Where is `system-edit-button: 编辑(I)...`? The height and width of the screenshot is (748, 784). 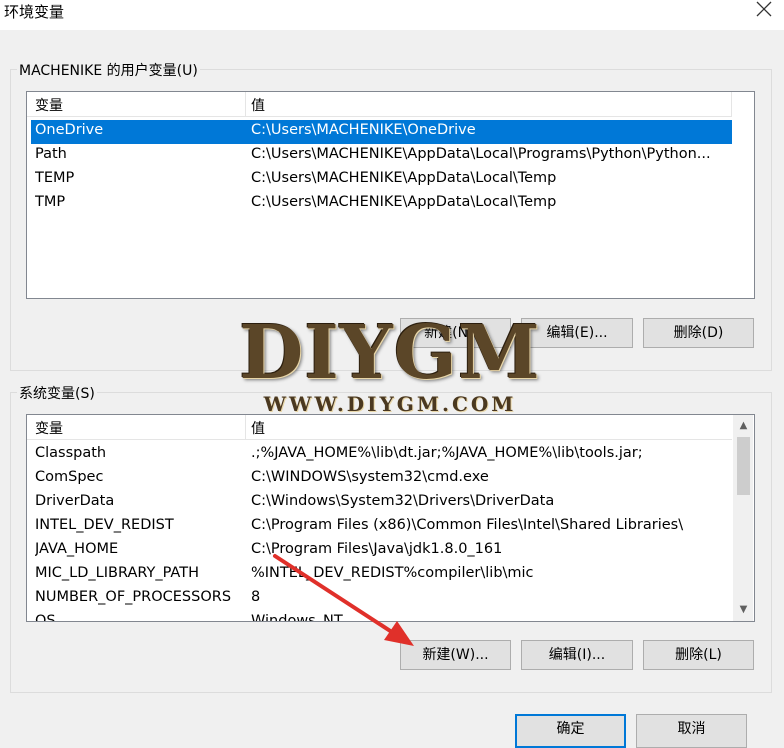 system-edit-button: 编辑(I)... is located at coordinates (577, 655).